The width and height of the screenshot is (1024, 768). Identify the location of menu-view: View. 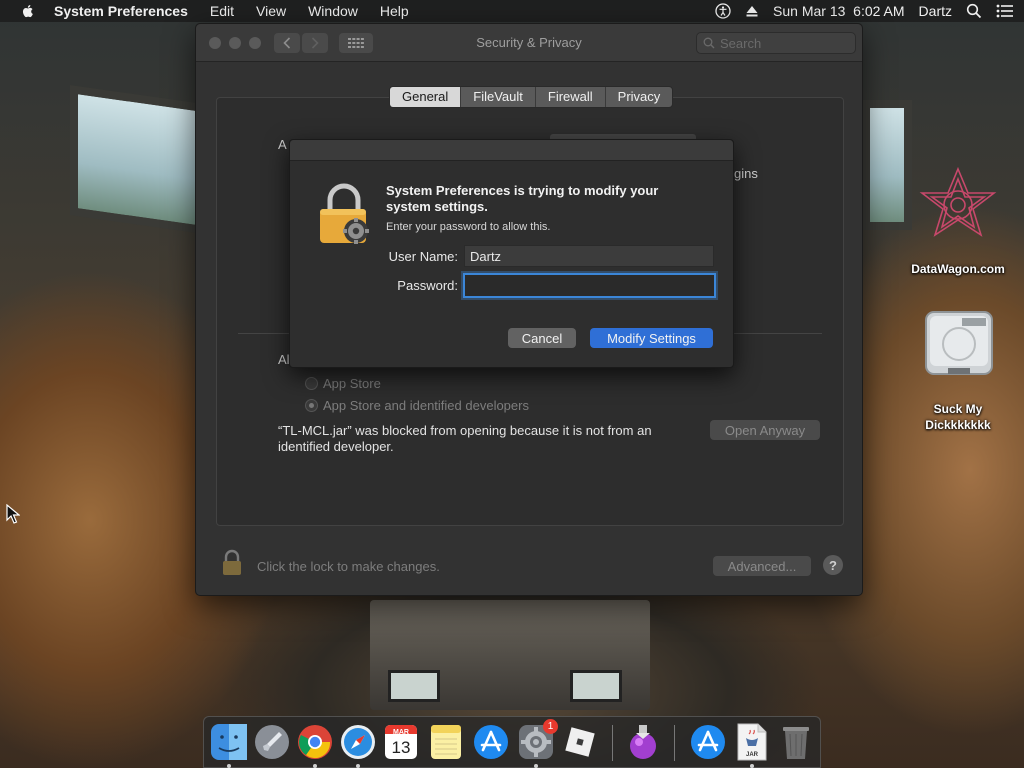
(271, 11).